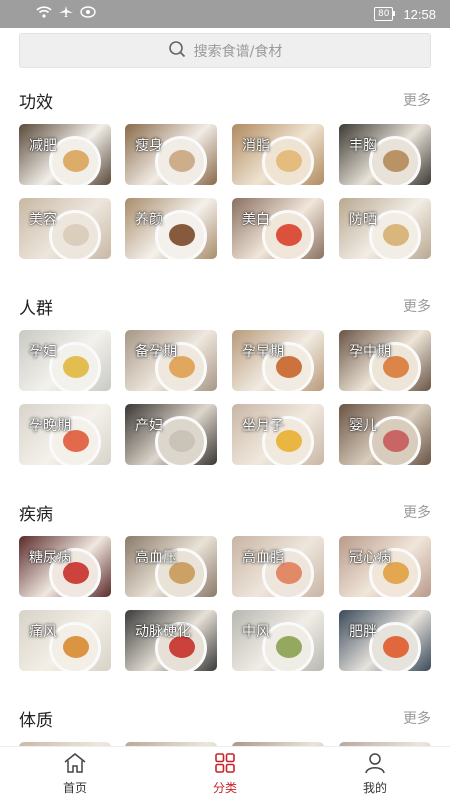 This screenshot has height=800, width=450. I want to click on wifi-icon, so click(44, 14).